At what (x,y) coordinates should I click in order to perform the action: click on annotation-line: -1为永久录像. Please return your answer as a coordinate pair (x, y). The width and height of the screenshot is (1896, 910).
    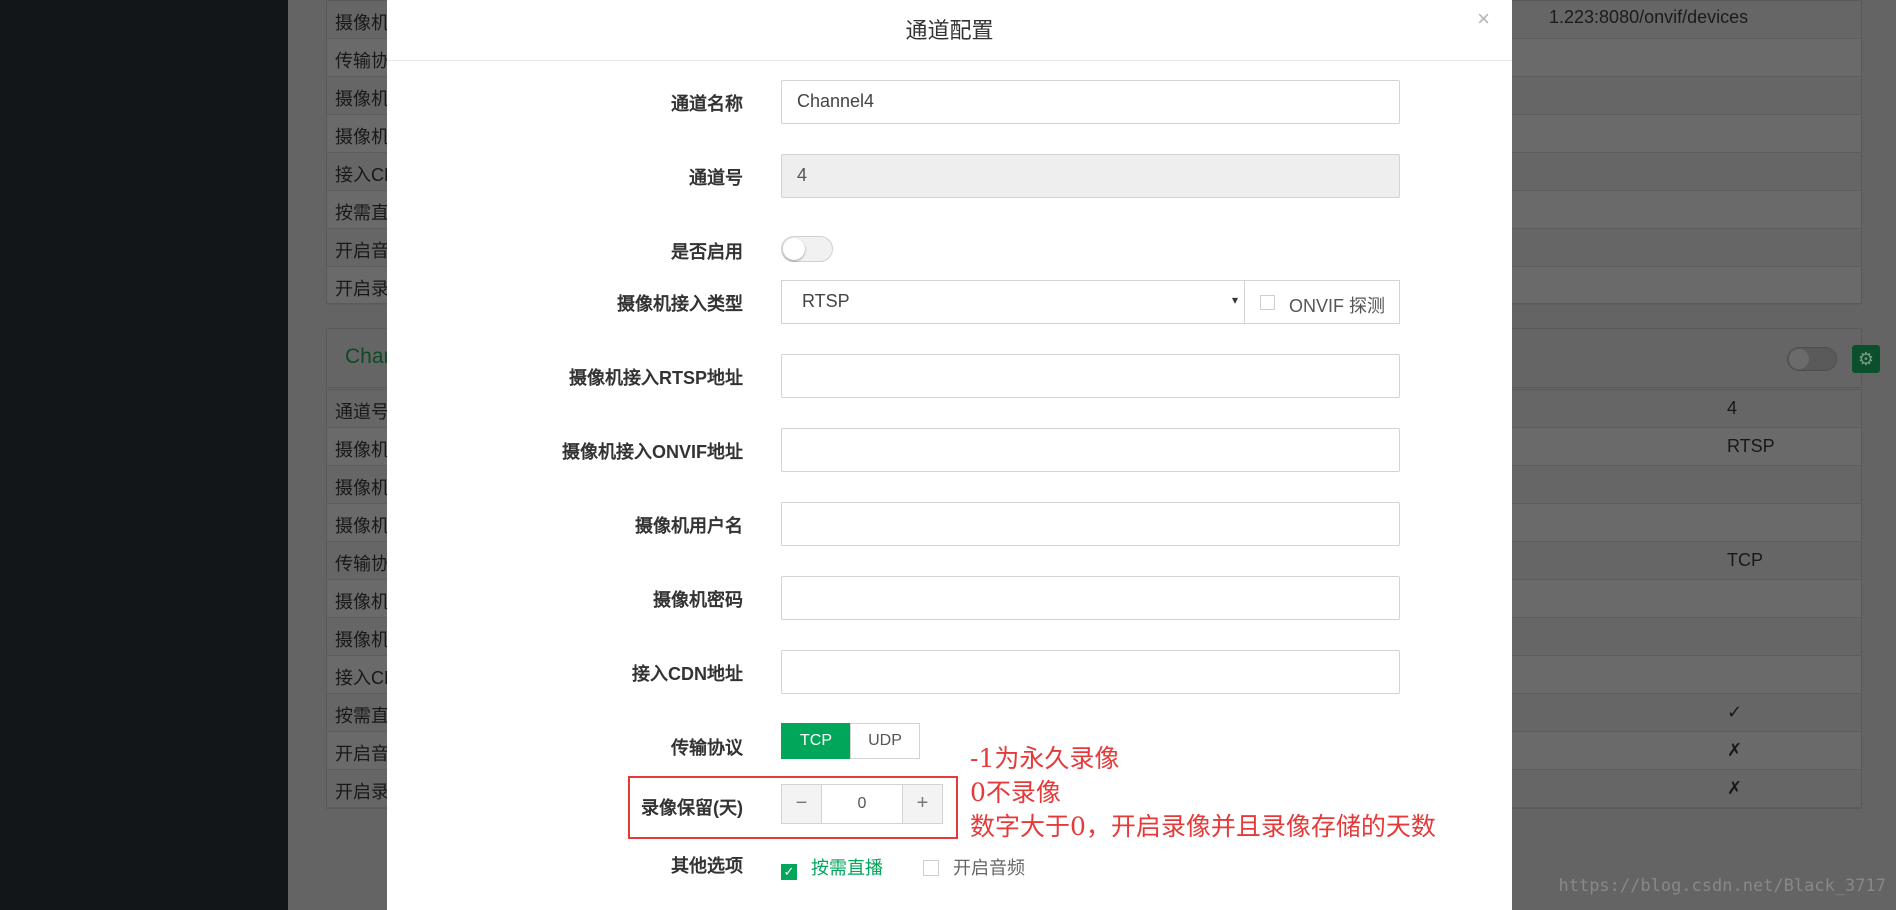
    Looking at the image, I should click on (1045, 758).